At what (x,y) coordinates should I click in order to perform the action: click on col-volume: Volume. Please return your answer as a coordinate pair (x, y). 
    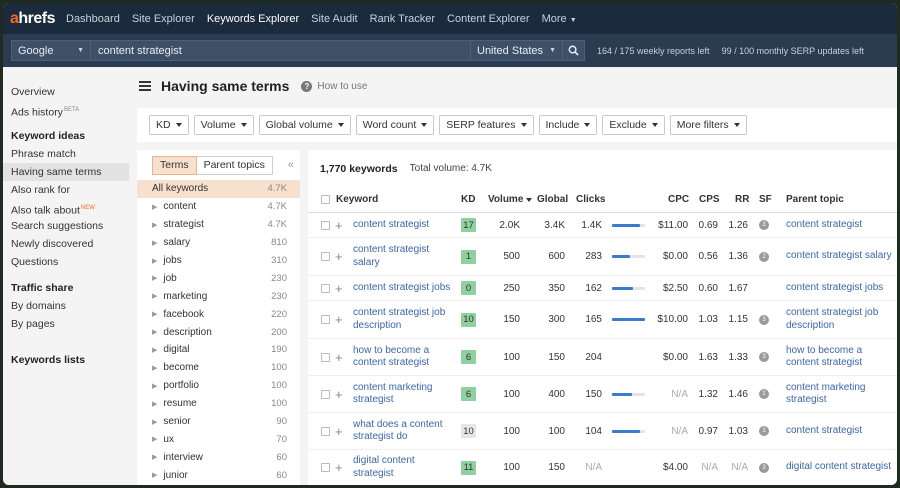
    Looking at the image, I should click on (510, 199).